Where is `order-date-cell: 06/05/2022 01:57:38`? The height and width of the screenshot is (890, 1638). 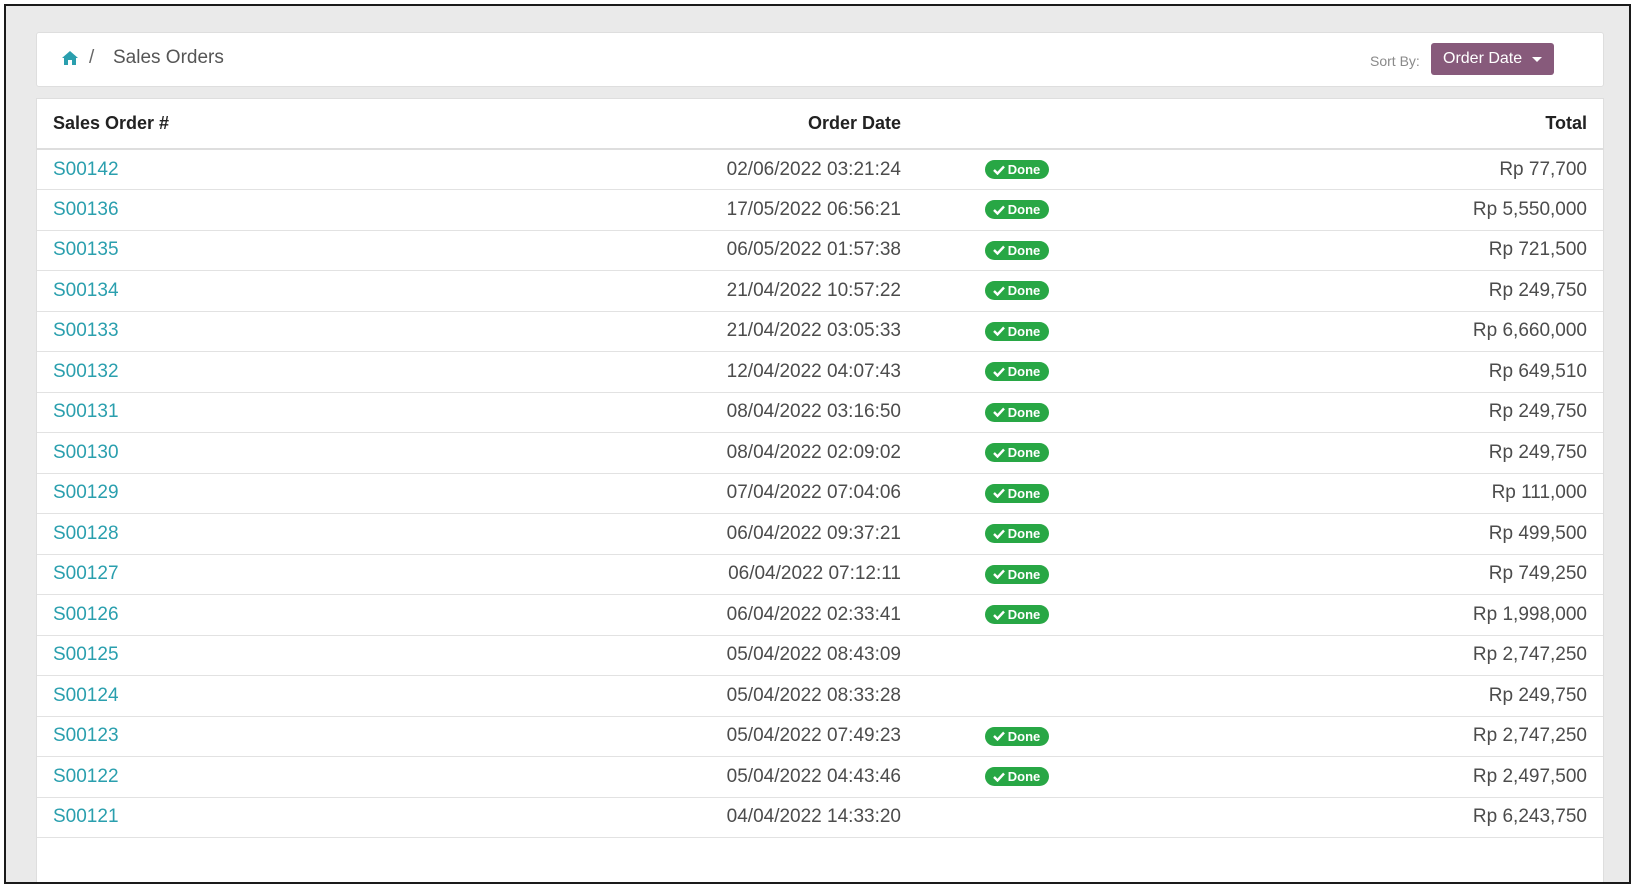 order-date-cell: 06/05/2022 01:57:38 is located at coordinates (757, 250).